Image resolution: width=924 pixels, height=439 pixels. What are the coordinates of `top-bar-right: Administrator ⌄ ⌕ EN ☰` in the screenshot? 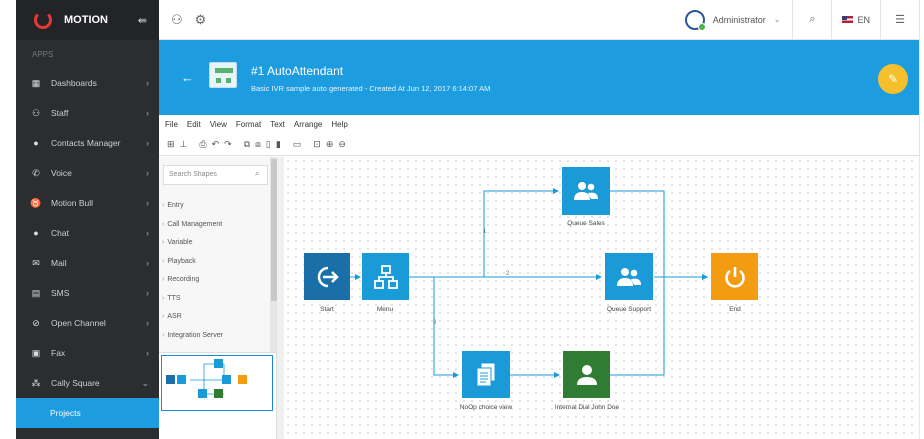 It's located at (801, 20).